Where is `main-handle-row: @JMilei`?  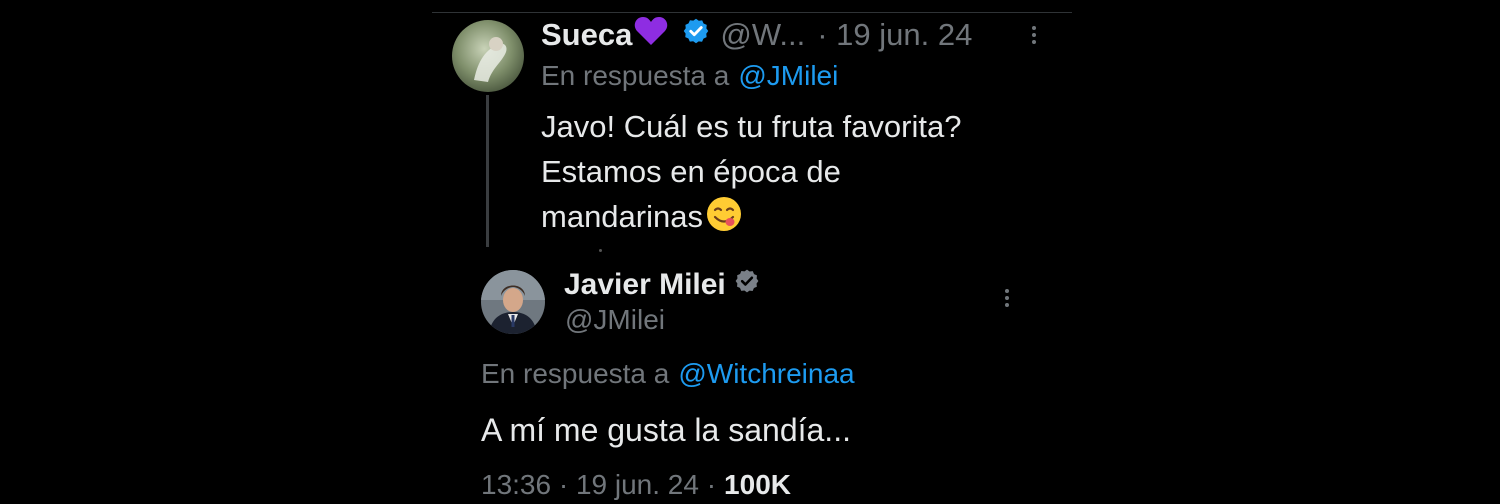 main-handle-row: @JMilei is located at coordinates (615, 320).